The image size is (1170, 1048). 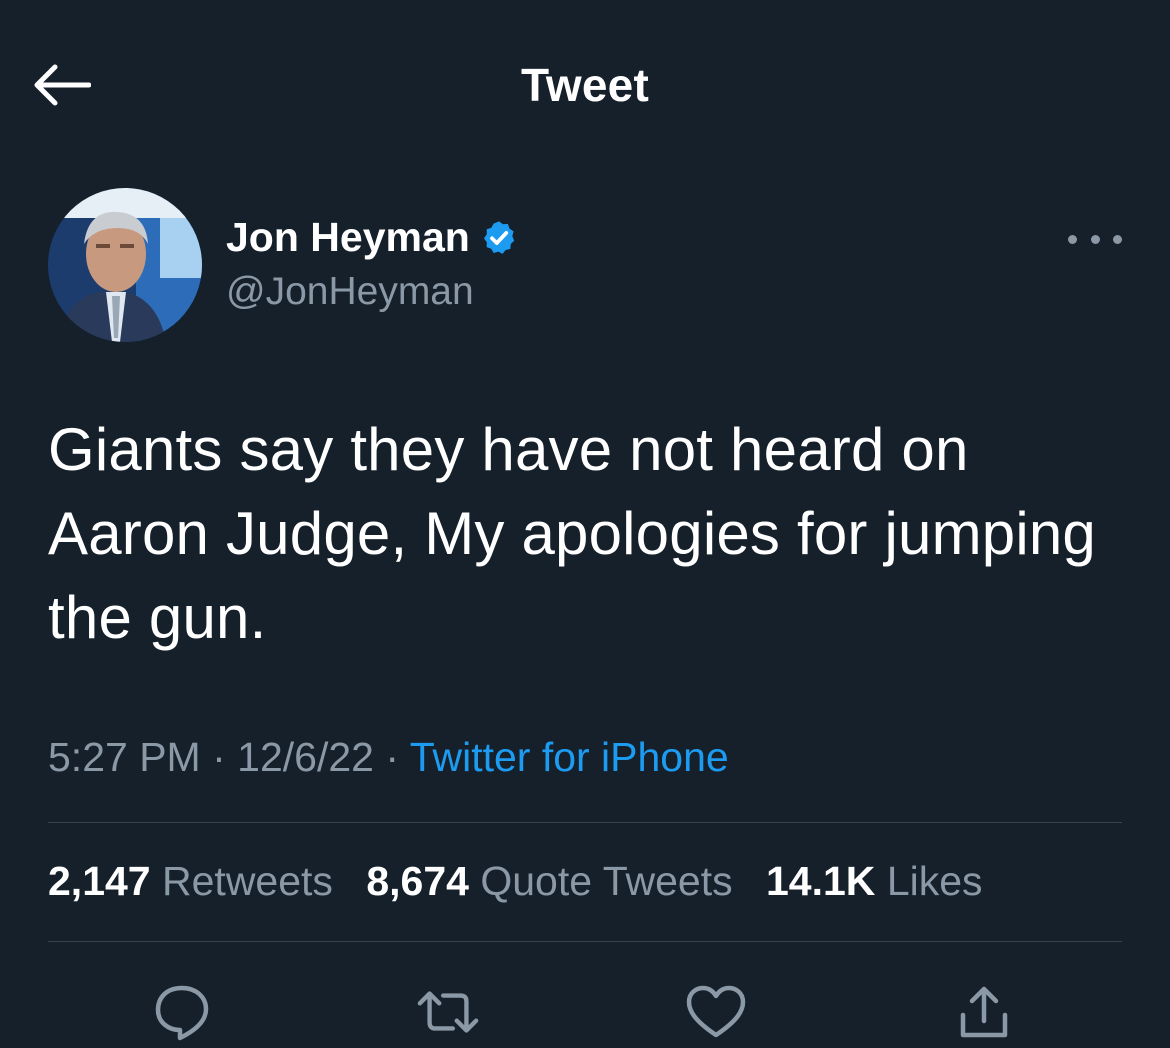 I want to click on like-button, so click(x=716, y=1012).